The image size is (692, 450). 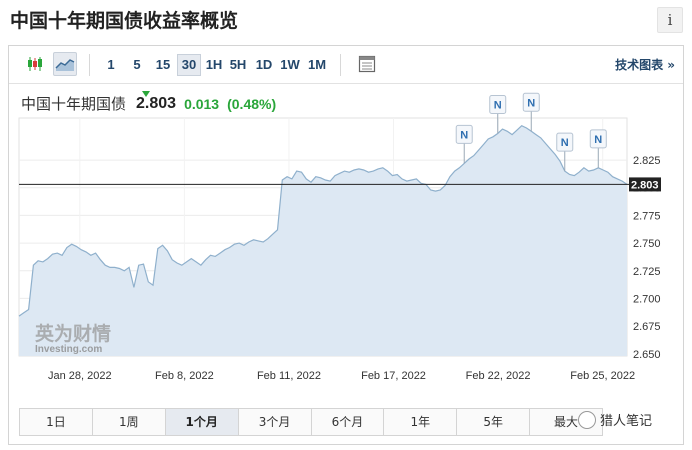 What do you see at coordinates (348, 422) in the screenshot?
I see `range-6m: 6个月` at bounding box center [348, 422].